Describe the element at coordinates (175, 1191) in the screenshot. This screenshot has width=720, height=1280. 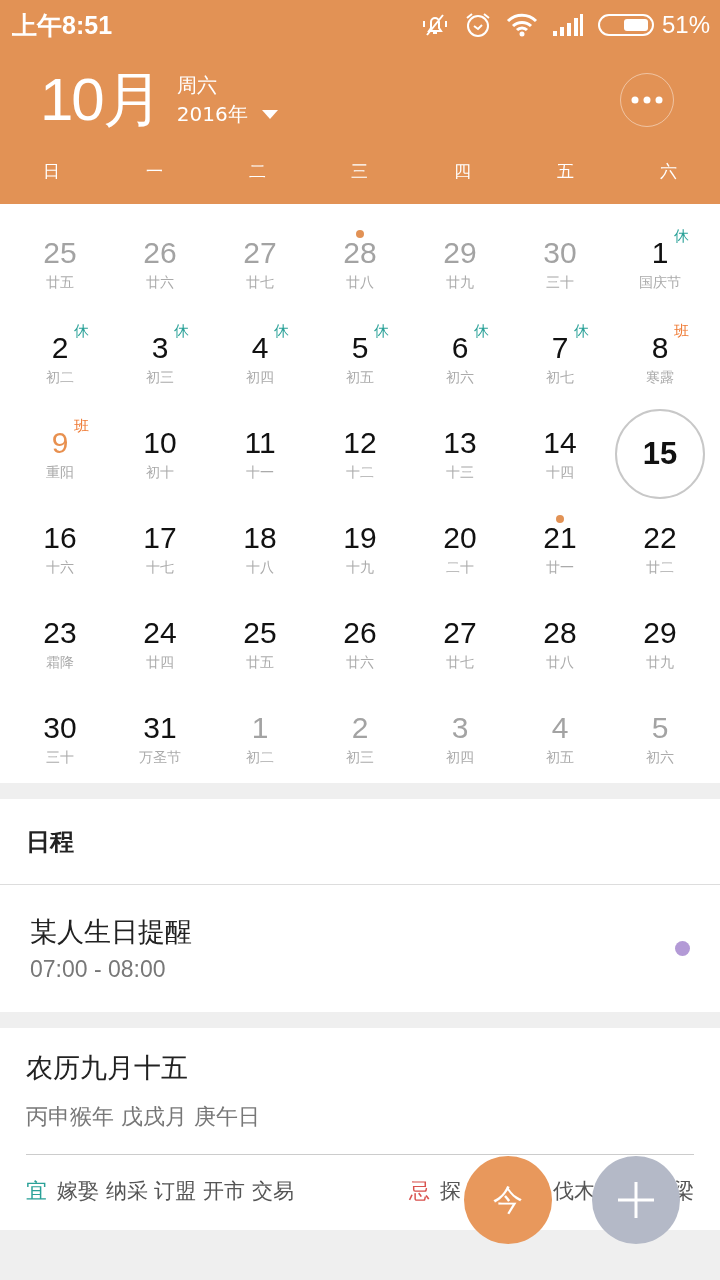
I see `suitable-list: 嫁娶 纳采 订盟 开市 交易` at that location.